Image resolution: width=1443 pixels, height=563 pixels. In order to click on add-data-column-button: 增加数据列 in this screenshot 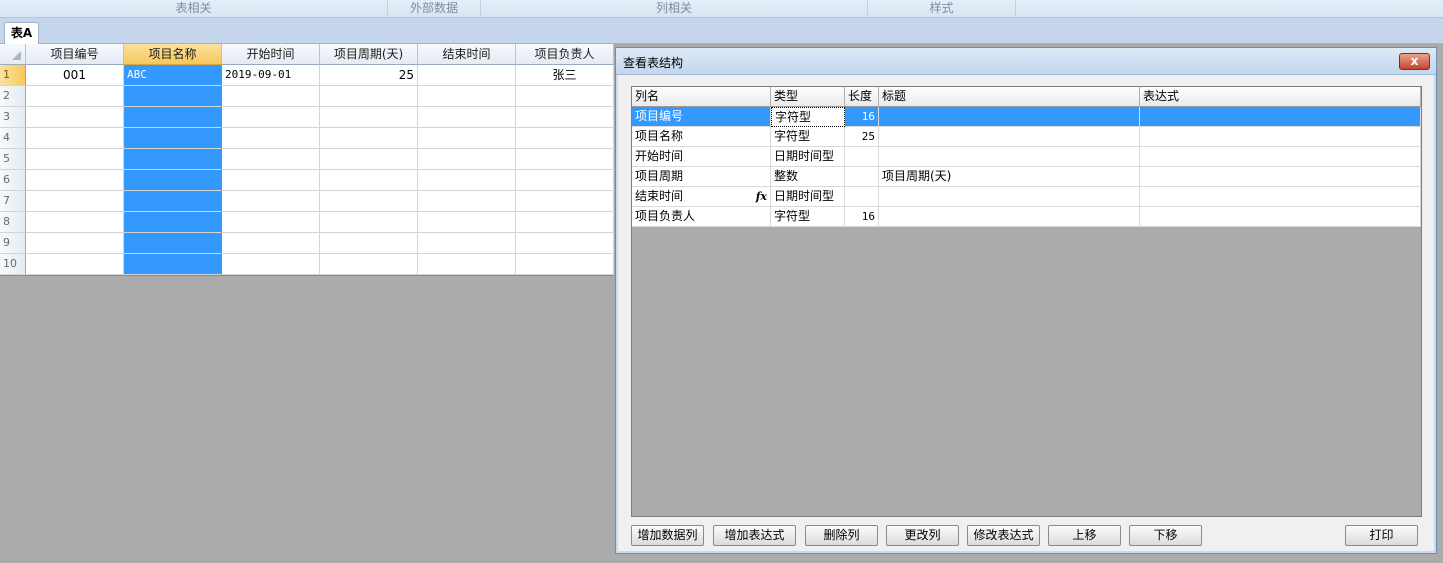, I will do `click(667, 535)`.